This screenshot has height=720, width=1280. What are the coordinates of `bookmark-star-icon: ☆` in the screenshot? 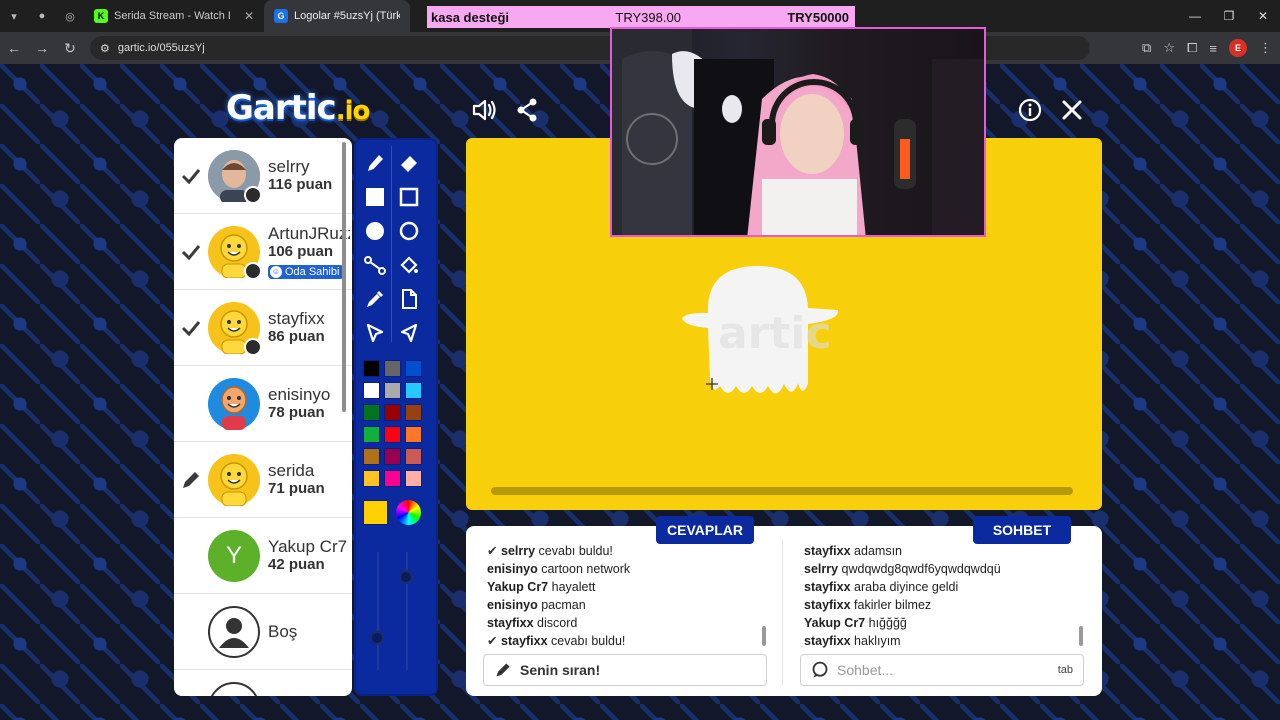 It's located at (1169, 48).